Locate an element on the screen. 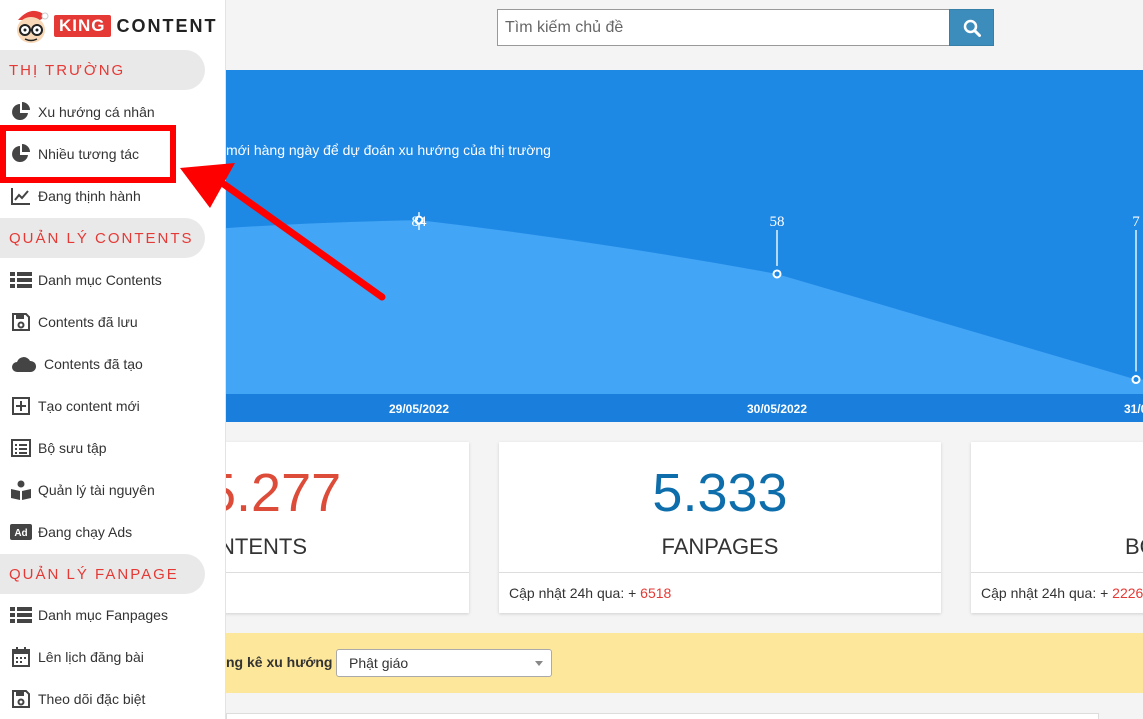 The height and width of the screenshot is (719, 1143). logo: KING CONTENT is located at coordinates (115, 26).